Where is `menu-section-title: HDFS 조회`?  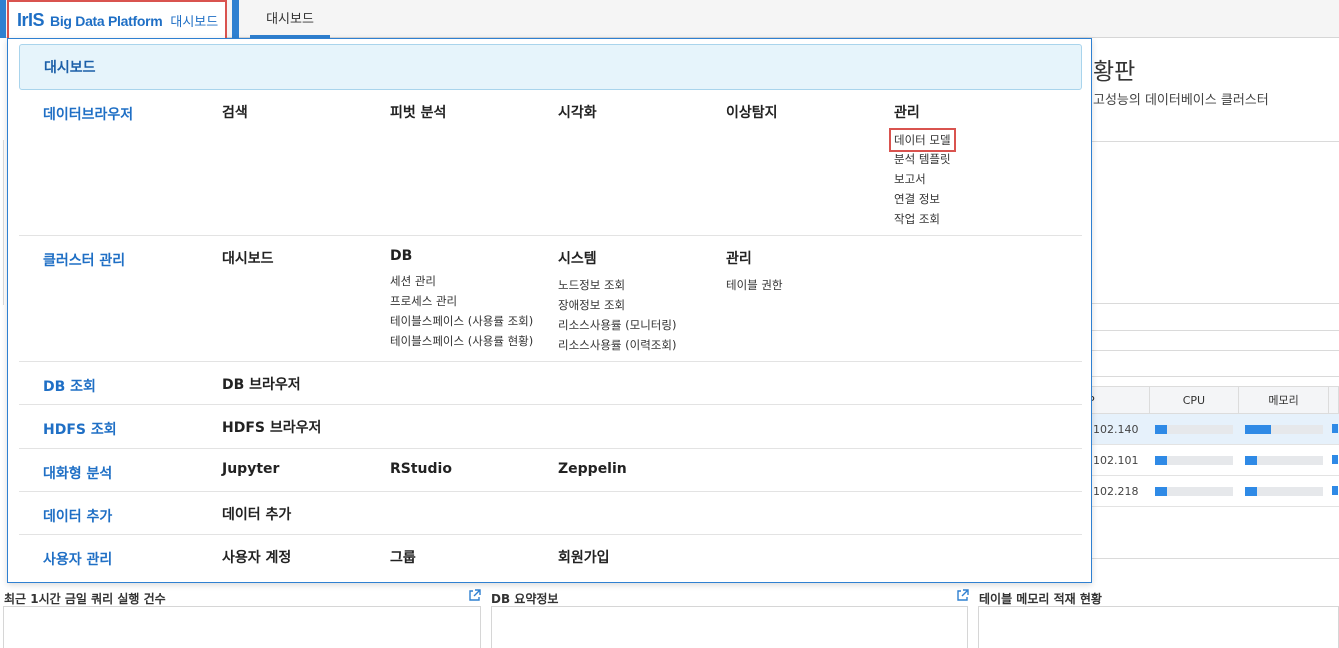
menu-section-title: HDFS 조회 is located at coordinates (80, 429).